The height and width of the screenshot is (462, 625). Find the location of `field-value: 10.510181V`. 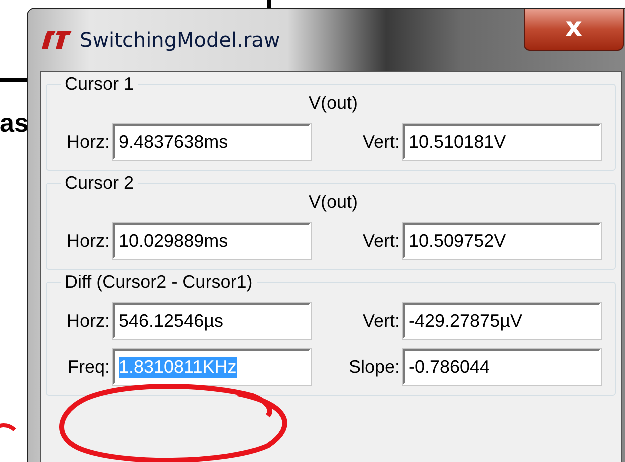

field-value: 10.510181V is located at coordinates (457, 142).